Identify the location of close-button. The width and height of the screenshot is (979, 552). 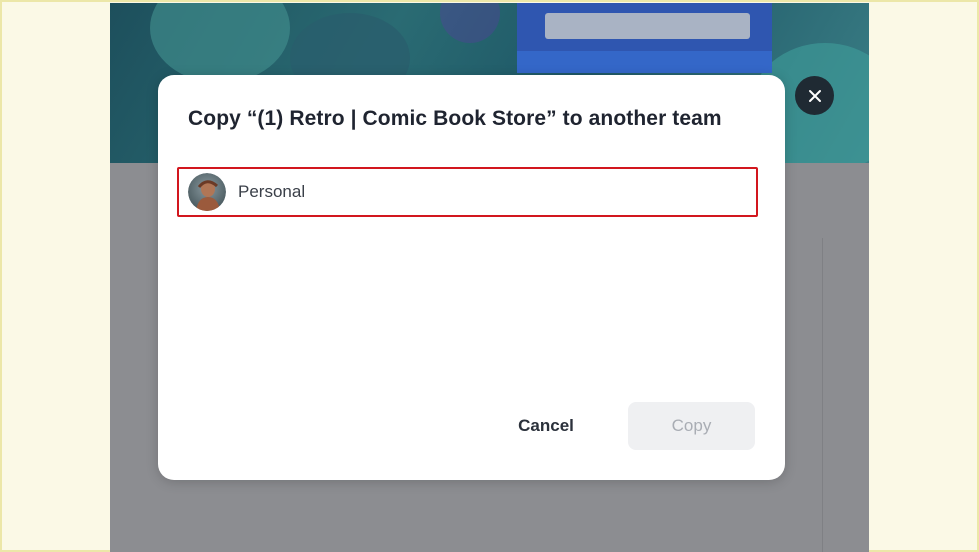
(814, 95).